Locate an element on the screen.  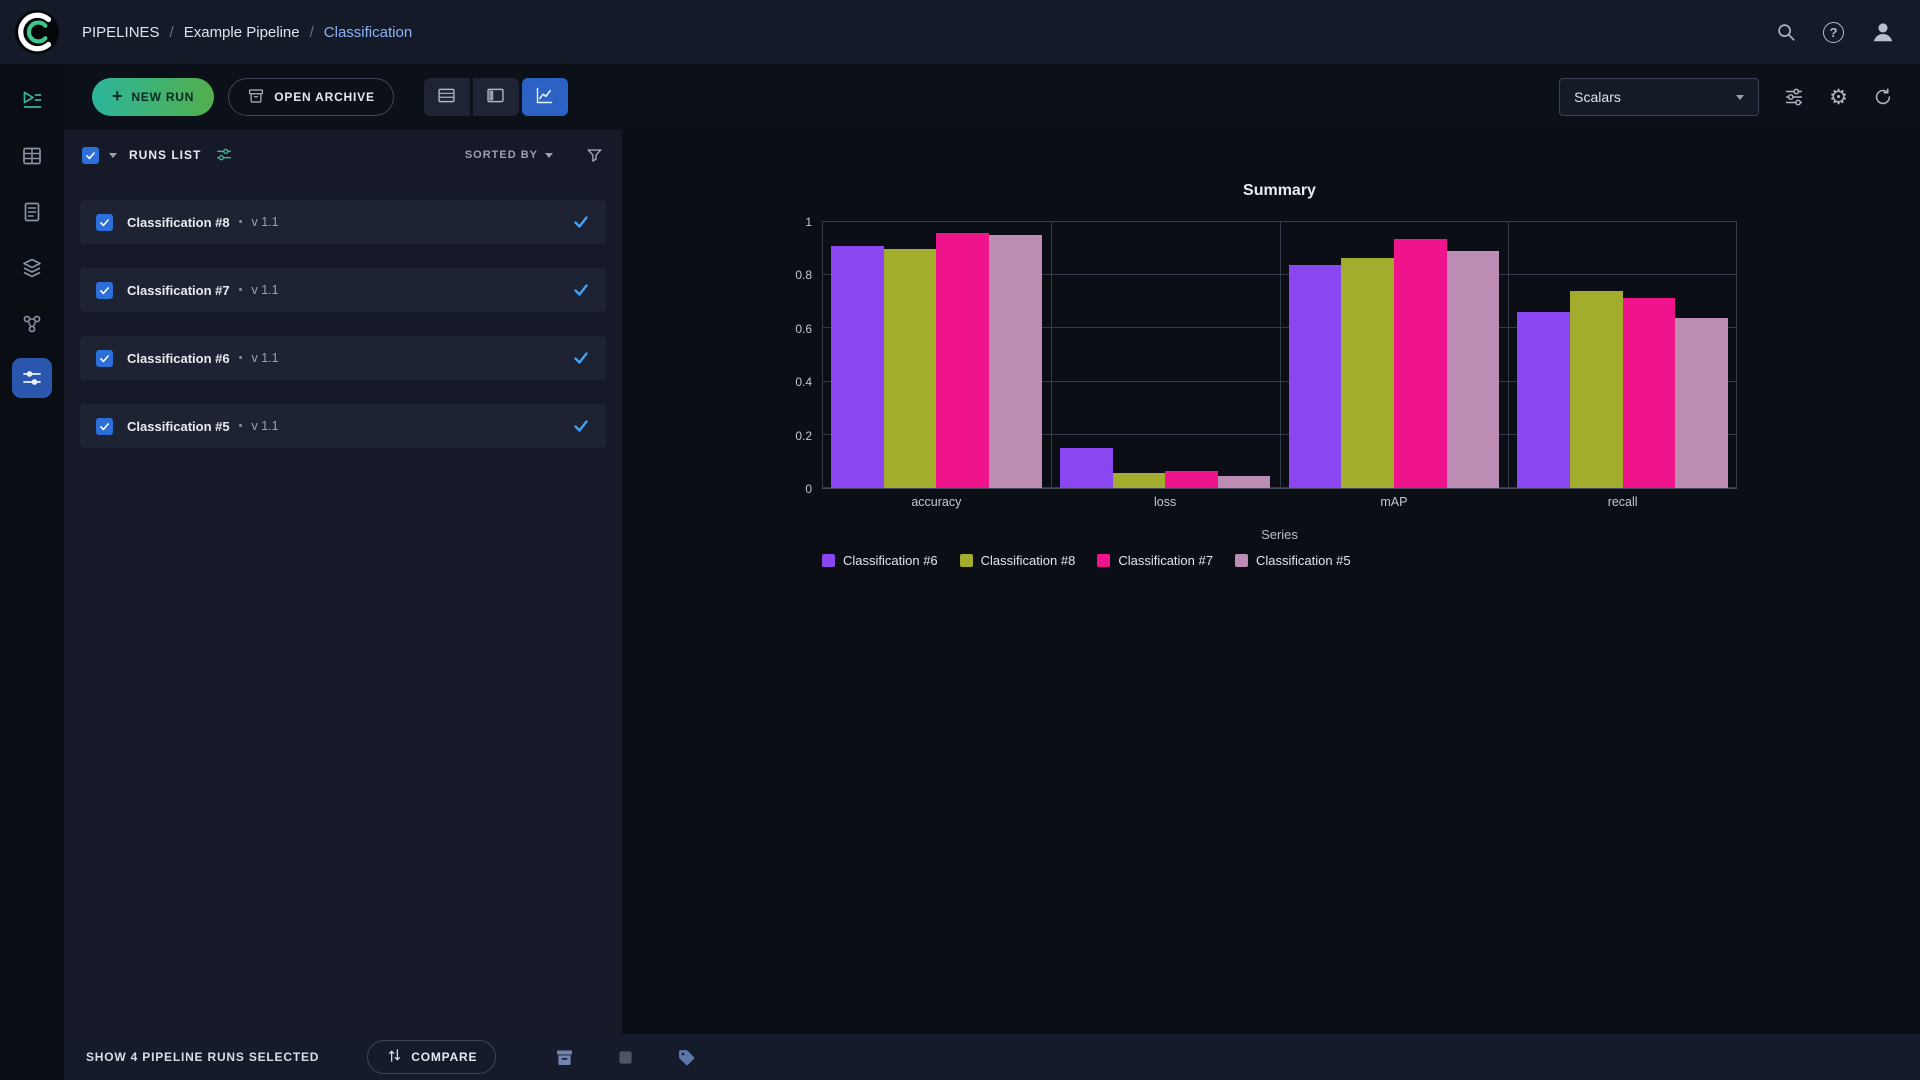
run-row: Classification #8 • v 1.1 is located at coordinates (343, 222).